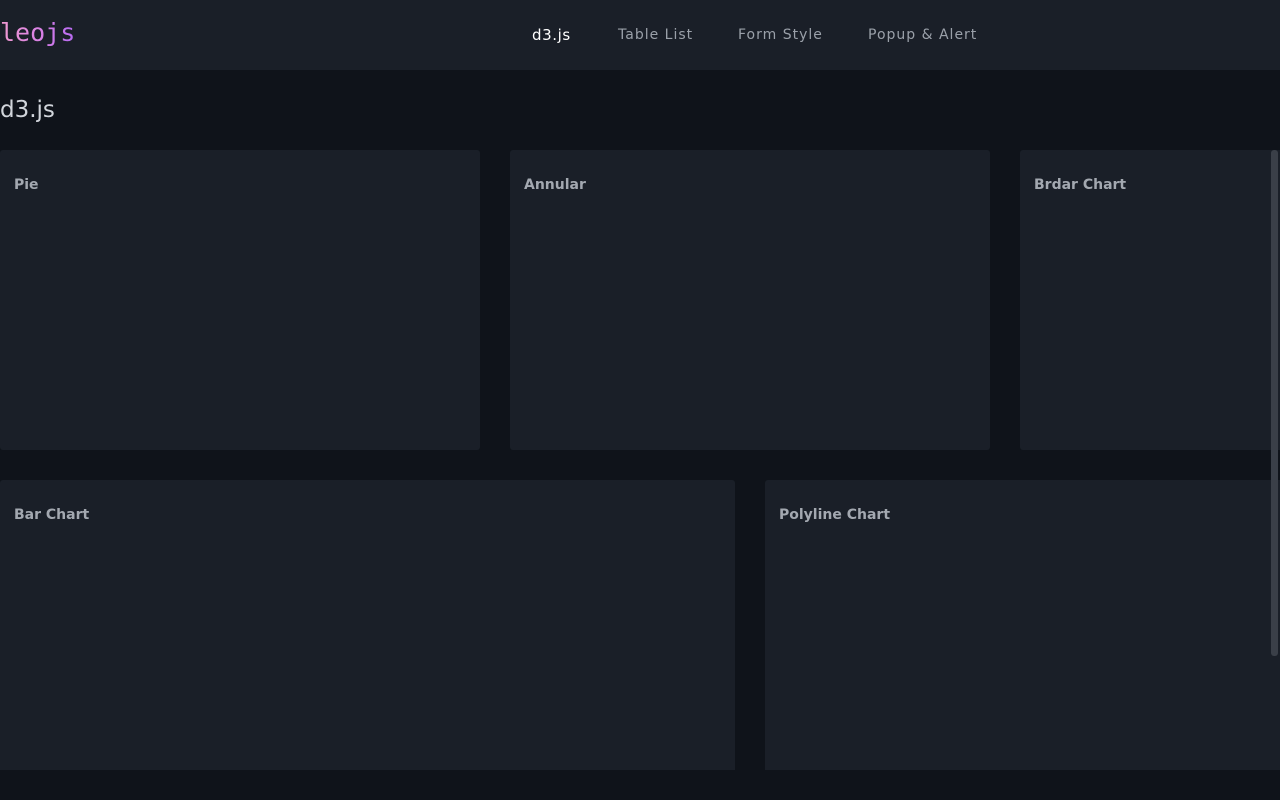 This screenshot has width=1280, height=800. Describe the element at coordinates (1022, 625) in the screenshot. I see `polyline-chart-card: Polyline Chart` at that location.